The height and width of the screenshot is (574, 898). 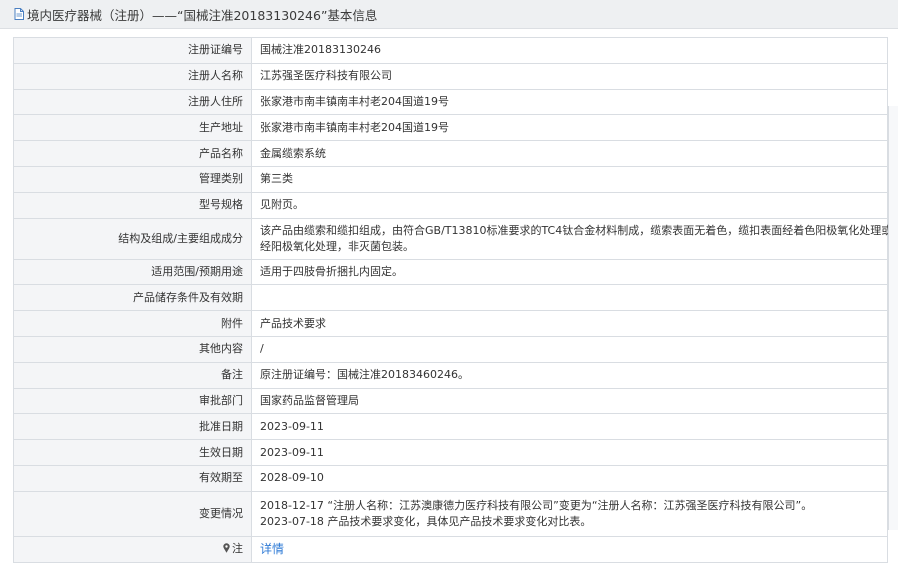 What do you see at coordinates (226, 547) in the screenshot?
I see `pin-icon` at bounding box center [226, 547].